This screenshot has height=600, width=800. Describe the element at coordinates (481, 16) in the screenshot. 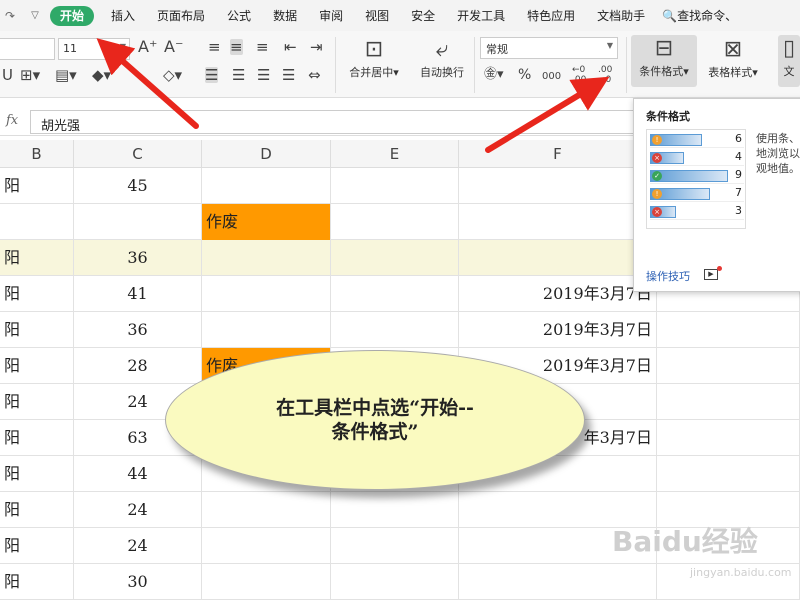

I see `tab-dev-tools: 开发工具` at that location.